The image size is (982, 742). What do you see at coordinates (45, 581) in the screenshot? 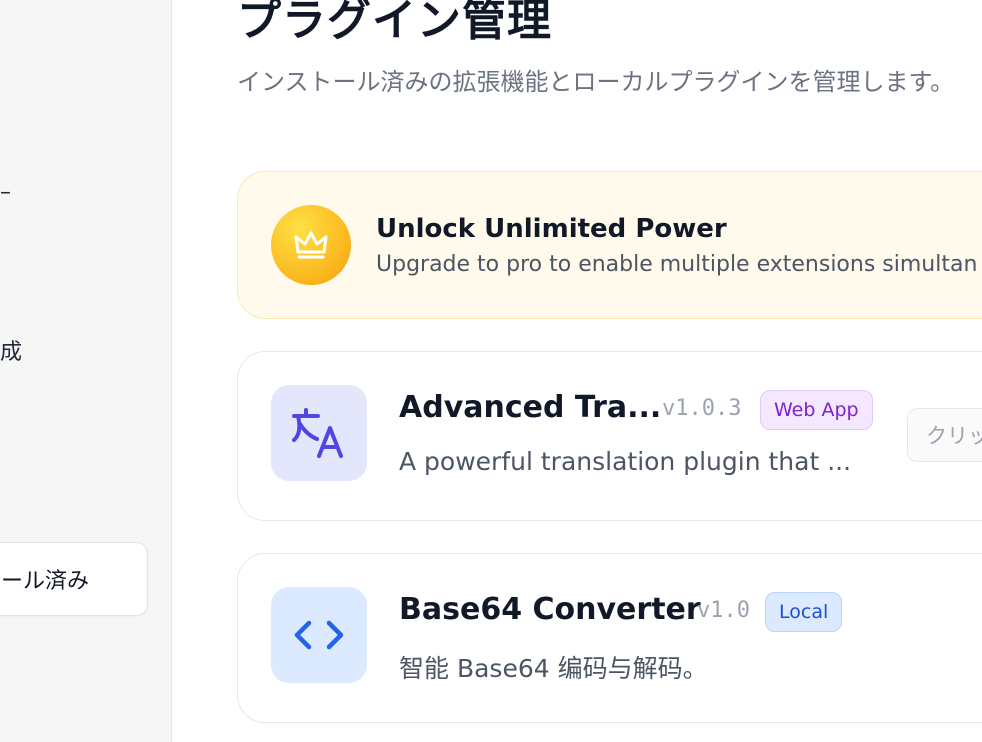
I see `sidebar-item-label: ール済み` at bounding box center [45, 581].